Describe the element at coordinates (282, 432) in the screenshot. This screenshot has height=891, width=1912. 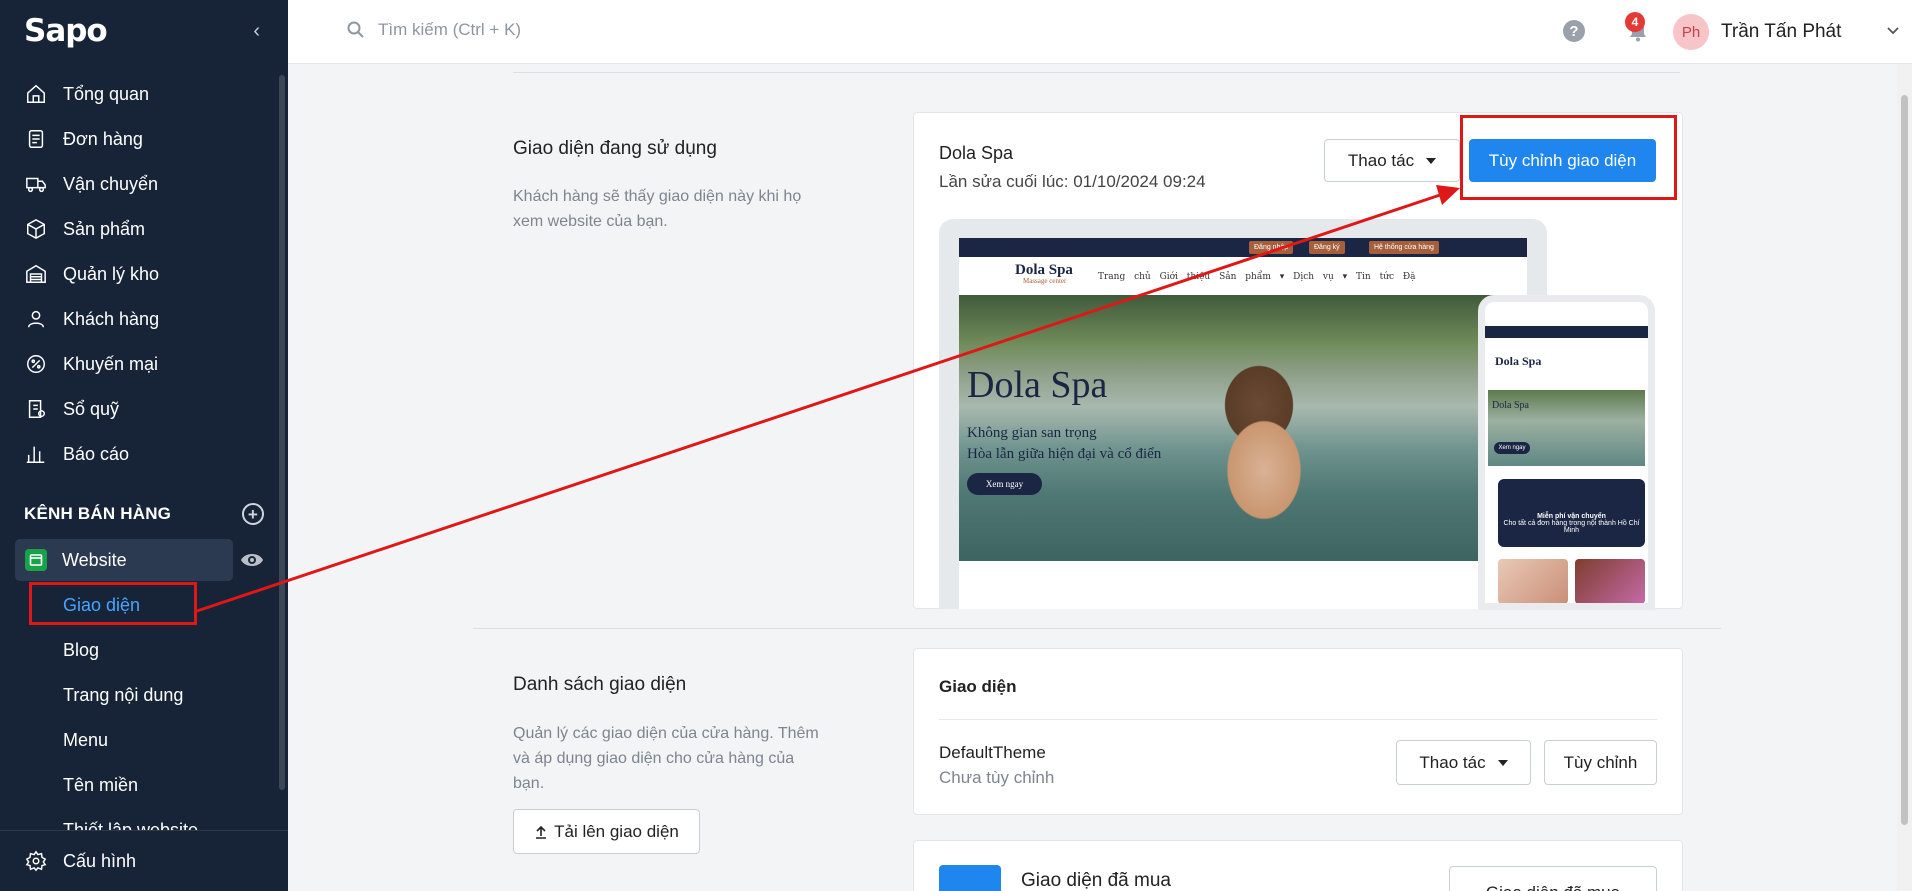
I see `sidebar-scrollbar` at that location.